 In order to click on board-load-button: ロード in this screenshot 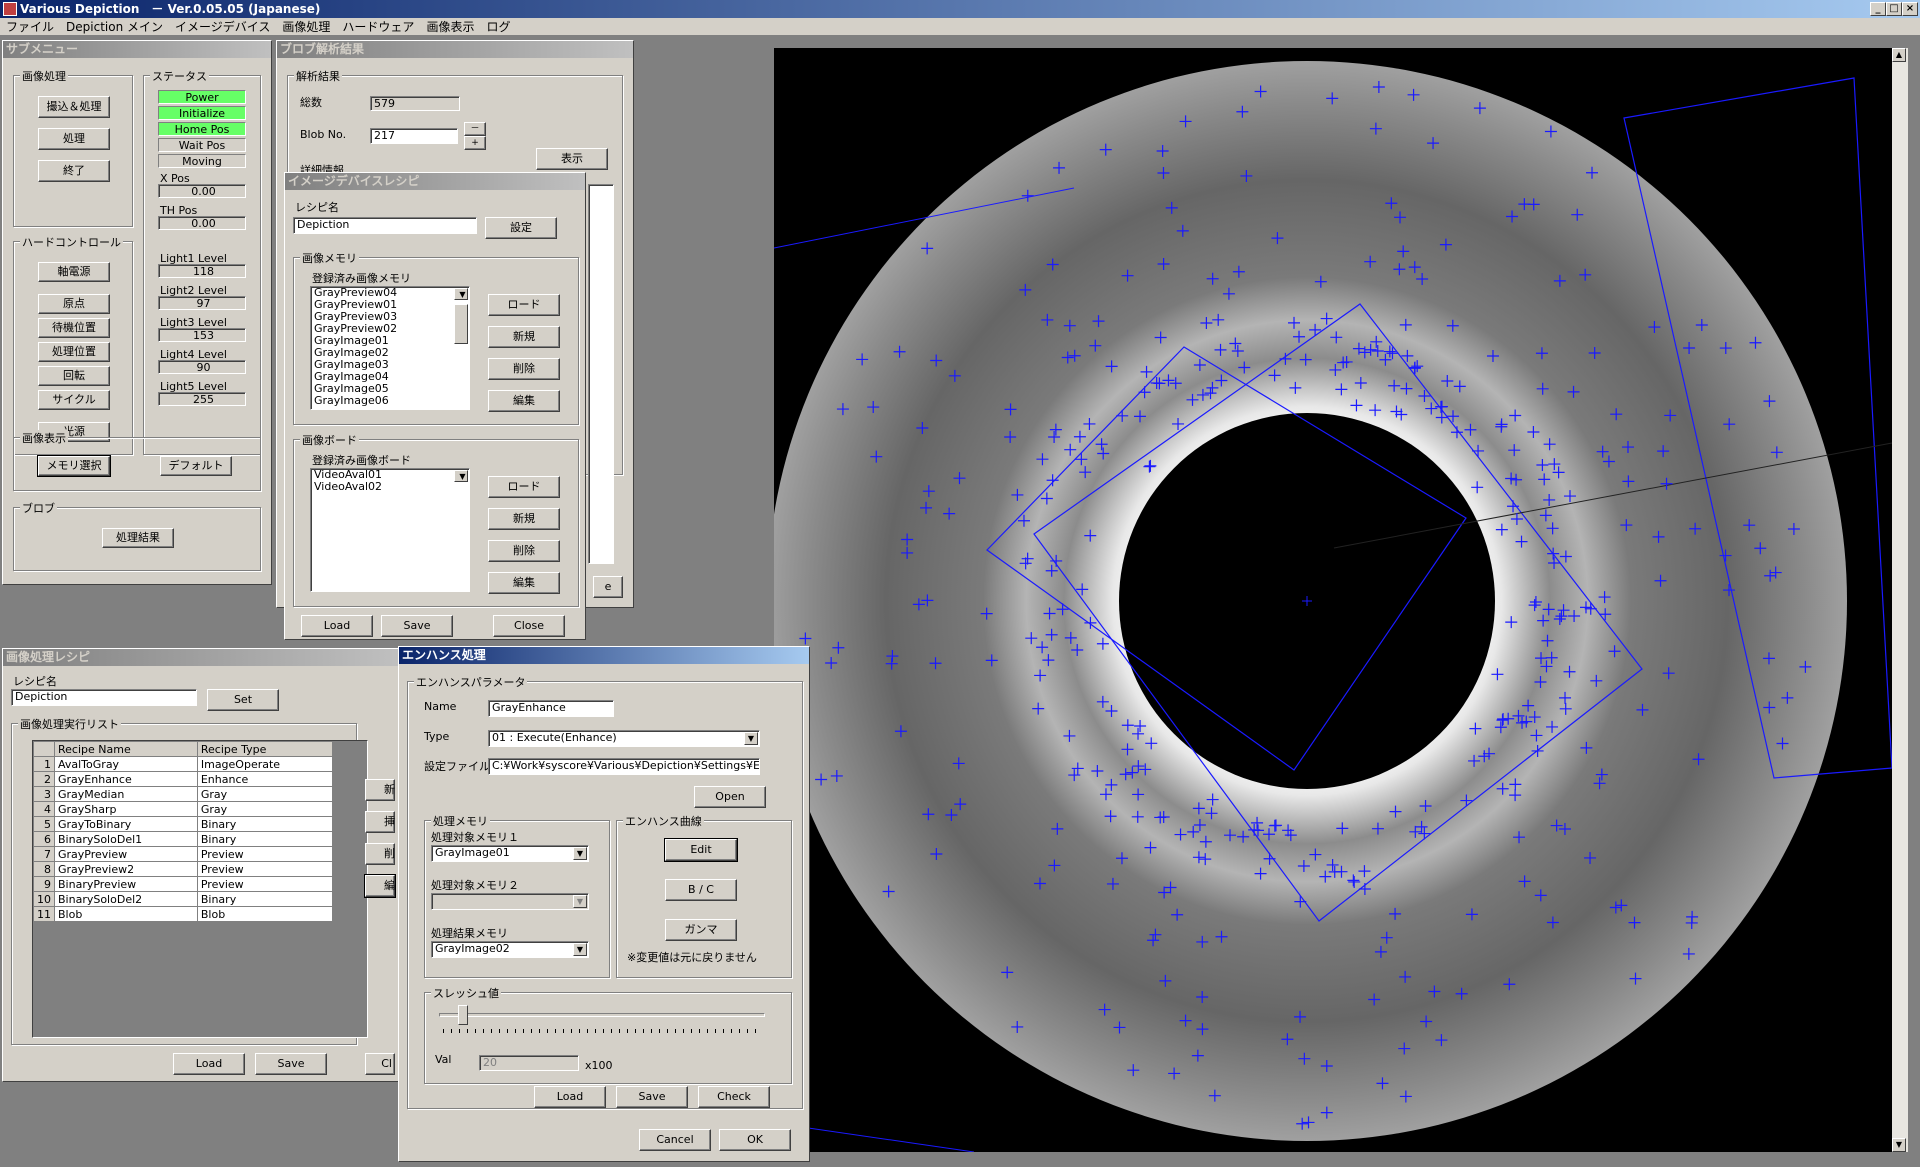, I will do `click(524, 487)`.